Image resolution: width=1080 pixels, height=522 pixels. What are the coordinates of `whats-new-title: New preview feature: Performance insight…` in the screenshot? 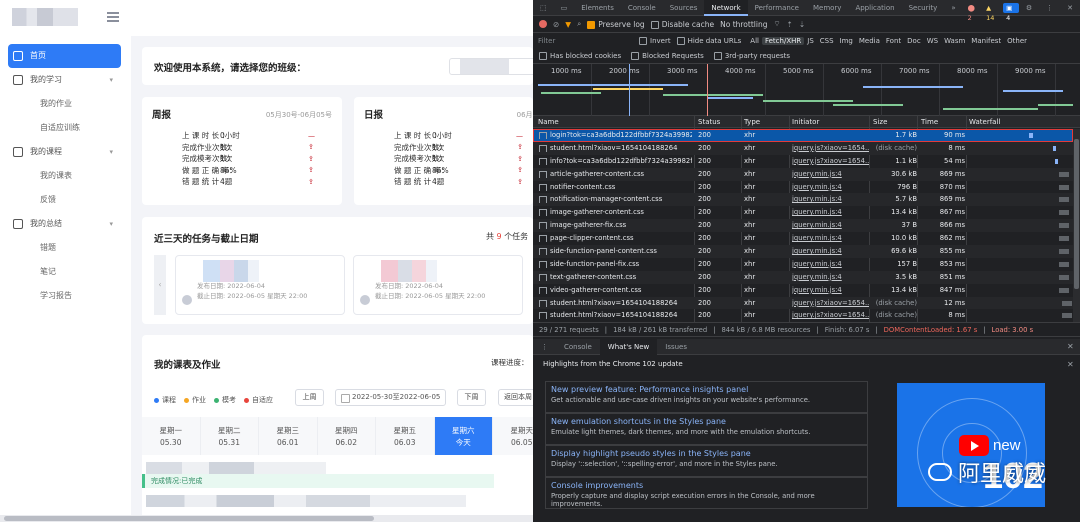 It's located at (706, 389).